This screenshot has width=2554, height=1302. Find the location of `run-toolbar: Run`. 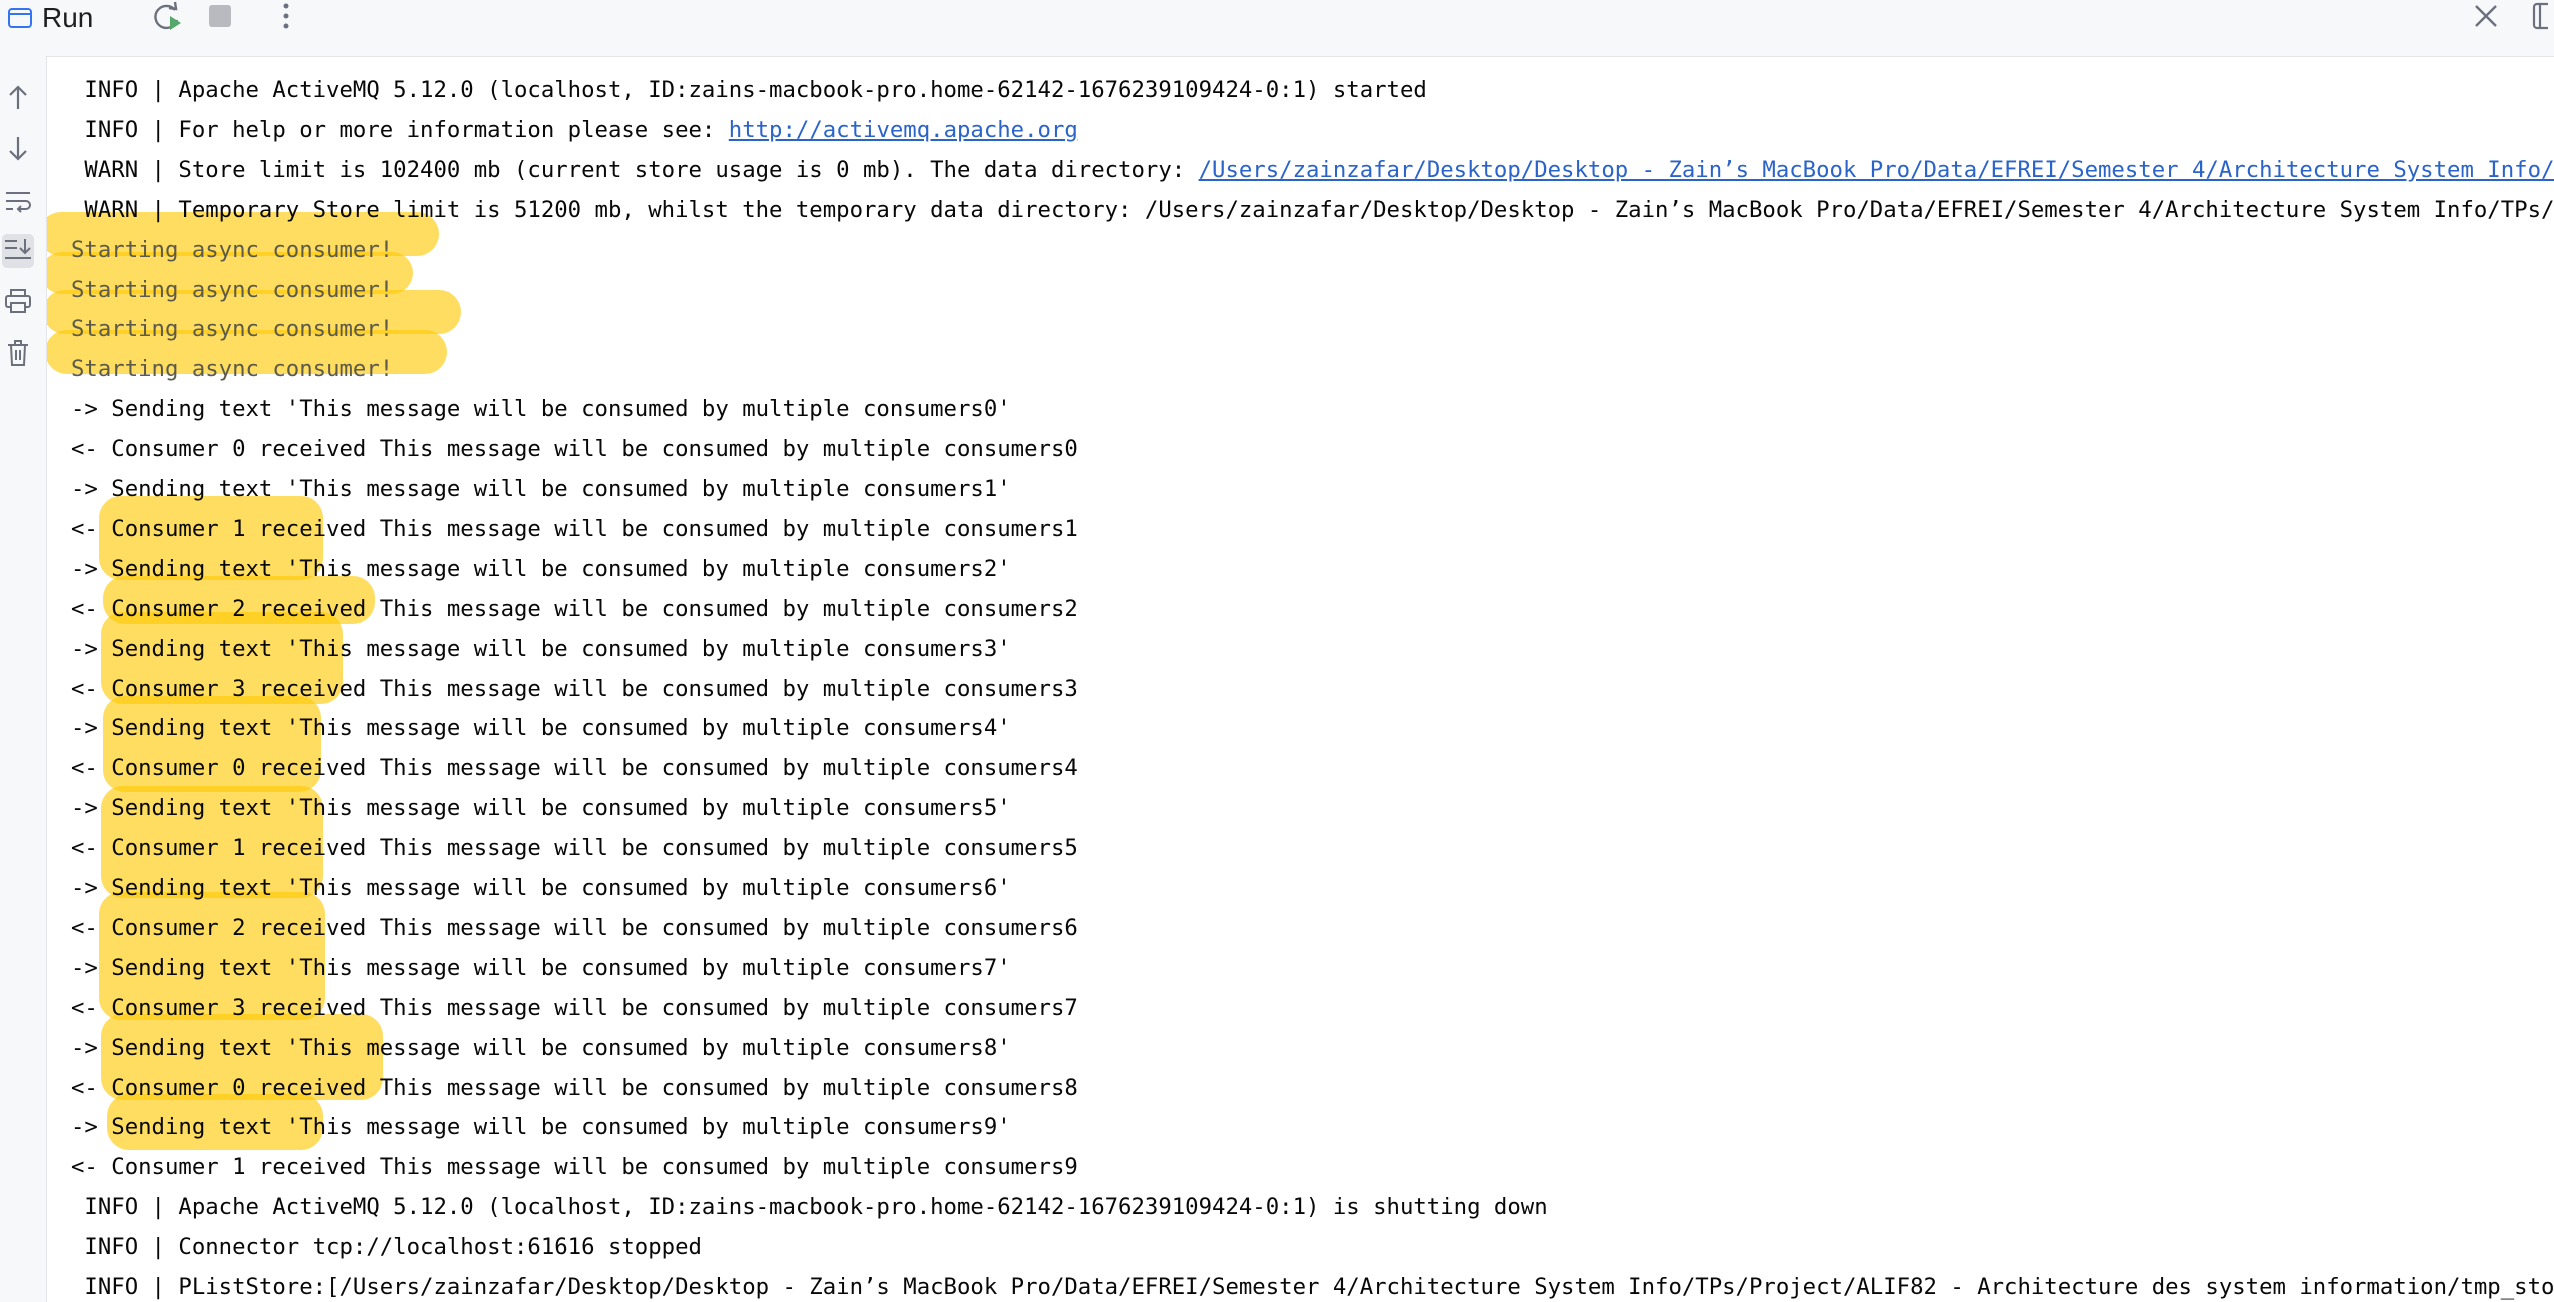

run-toolbar: Run is located at coordinates (1277, 28).